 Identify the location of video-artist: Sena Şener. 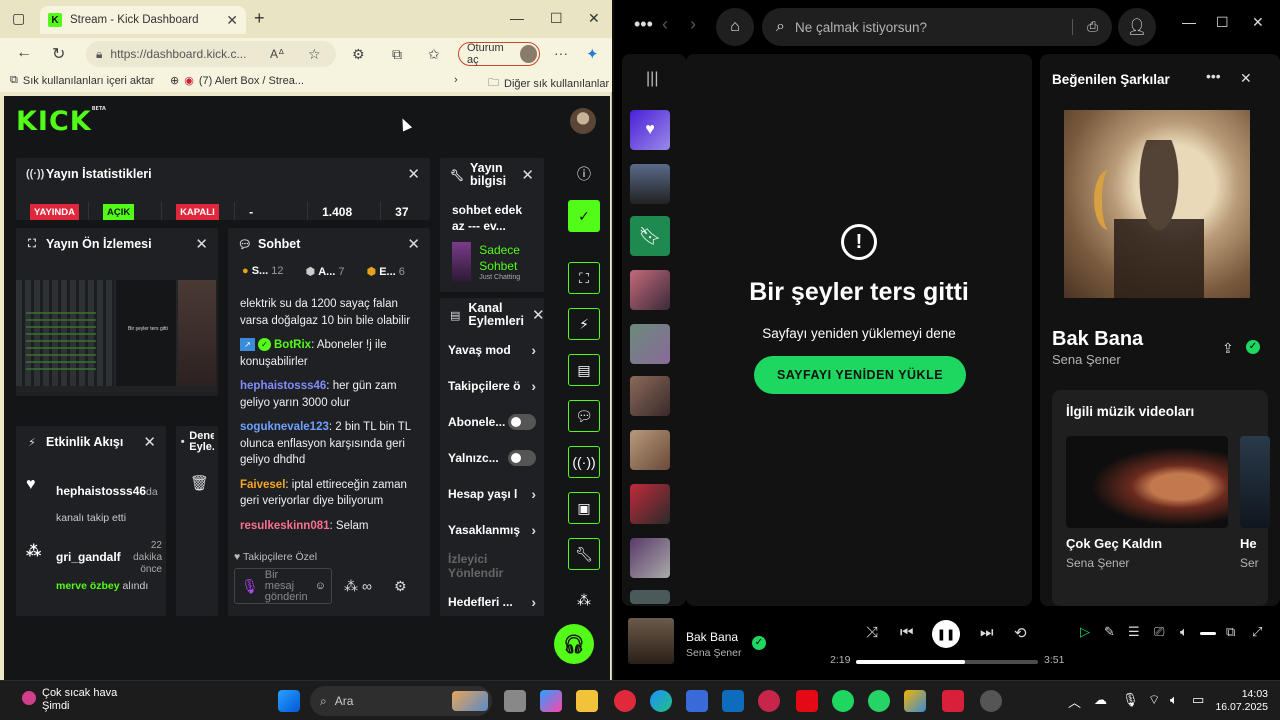
(1097, 563).